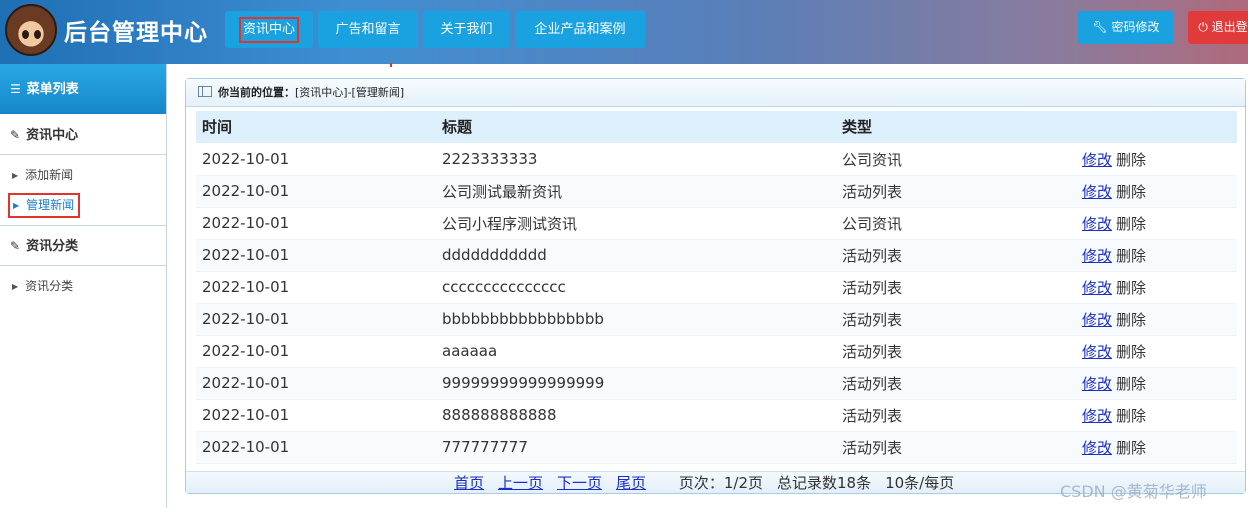 The image size is (1248, 508). I want to click on table-row: 2022-10-01 99999999999999999 活动列表 修改 删除, so click(716, 383).